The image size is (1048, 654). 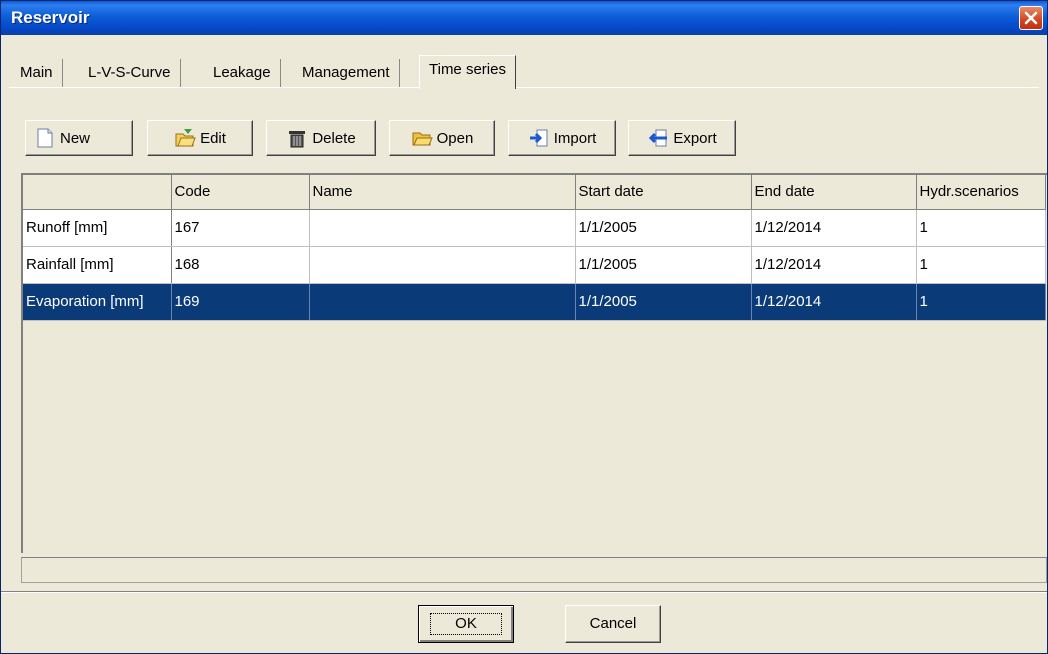 What do you see at coordinates (834, 192) in the screenshot?
I see `column-header-end-date: End date` at bounding box center [834, 192].